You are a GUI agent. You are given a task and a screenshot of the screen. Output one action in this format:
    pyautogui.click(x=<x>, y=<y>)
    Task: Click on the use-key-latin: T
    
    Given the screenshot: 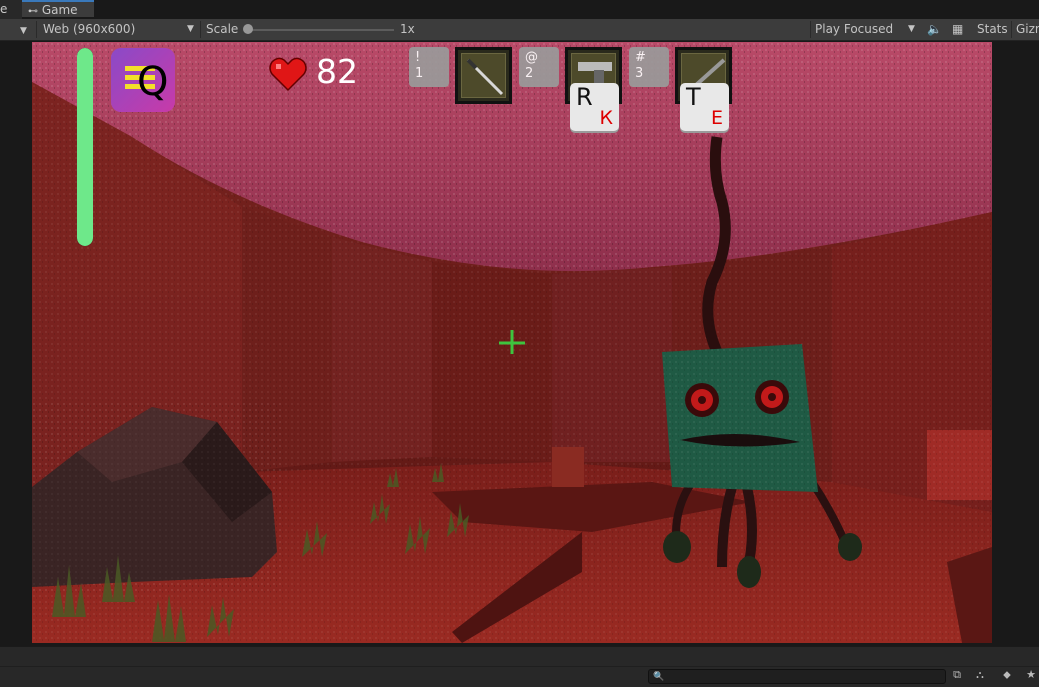 What is the action you would take?
    pyautogui.click(x=693, y=97)
    